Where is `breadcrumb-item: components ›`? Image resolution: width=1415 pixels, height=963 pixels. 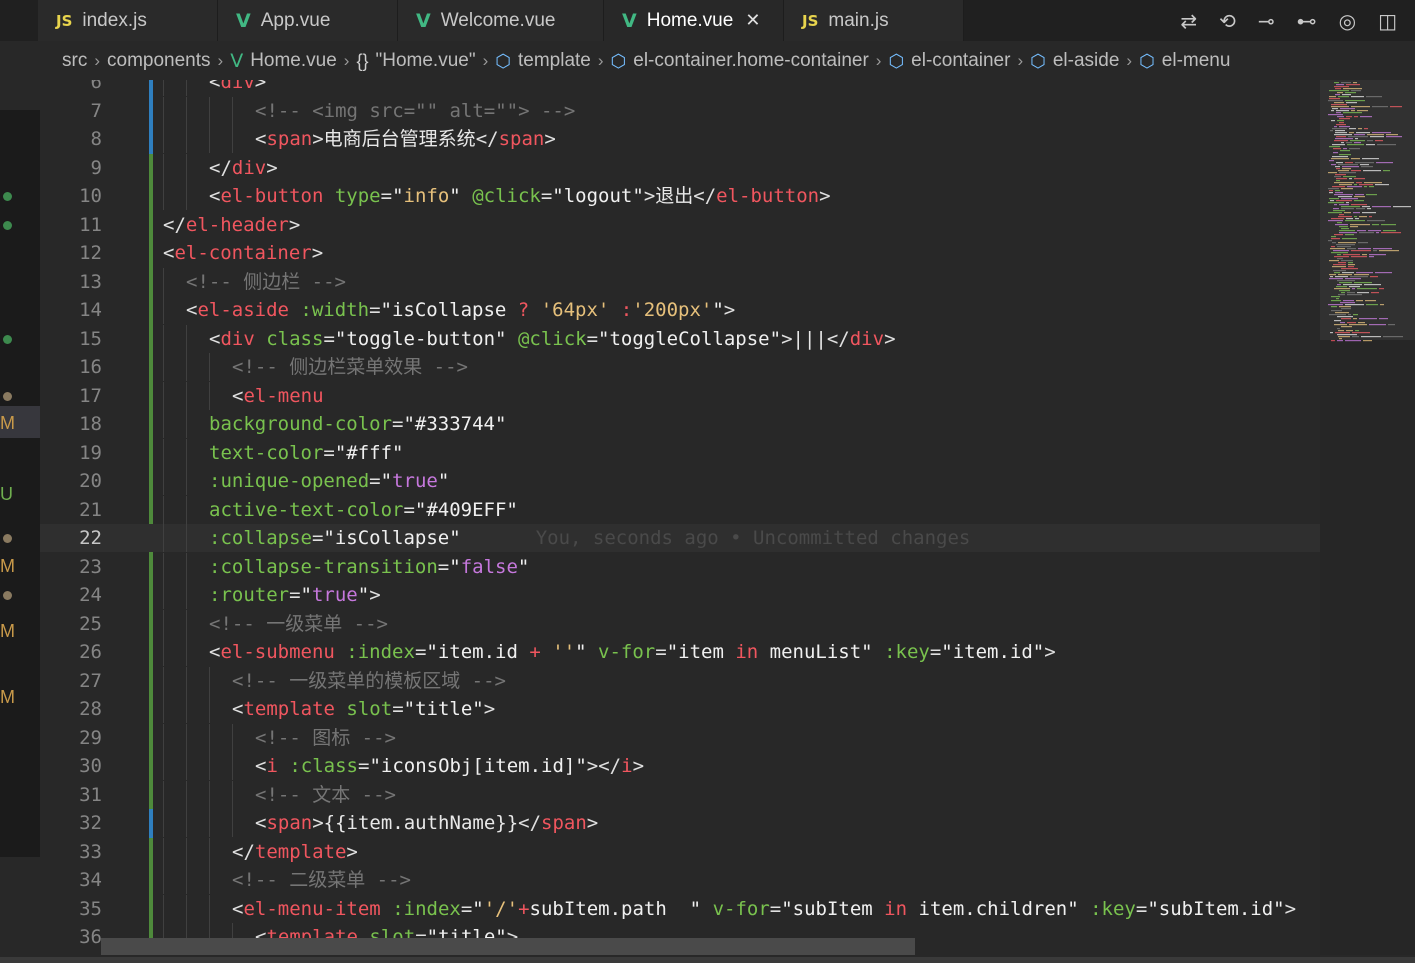 breadcrumb-item: components › is located at coordinates (168, 61).